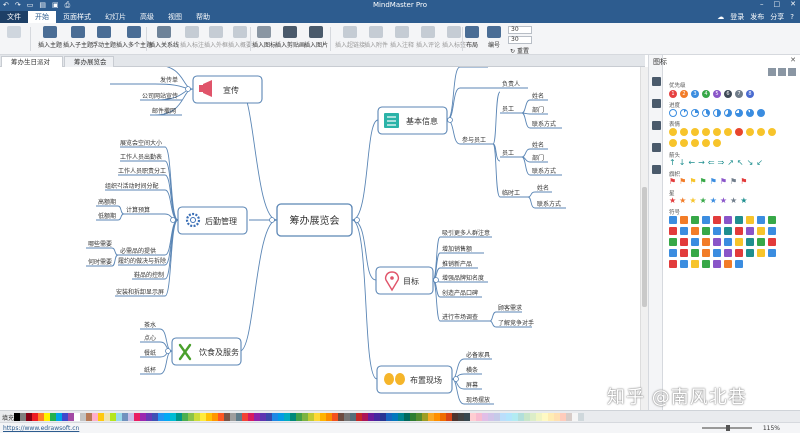  What do you see at coordinates (757, 17) in the screenshot?
I see `publish-button: 发布` at bounding box center [757, 17].